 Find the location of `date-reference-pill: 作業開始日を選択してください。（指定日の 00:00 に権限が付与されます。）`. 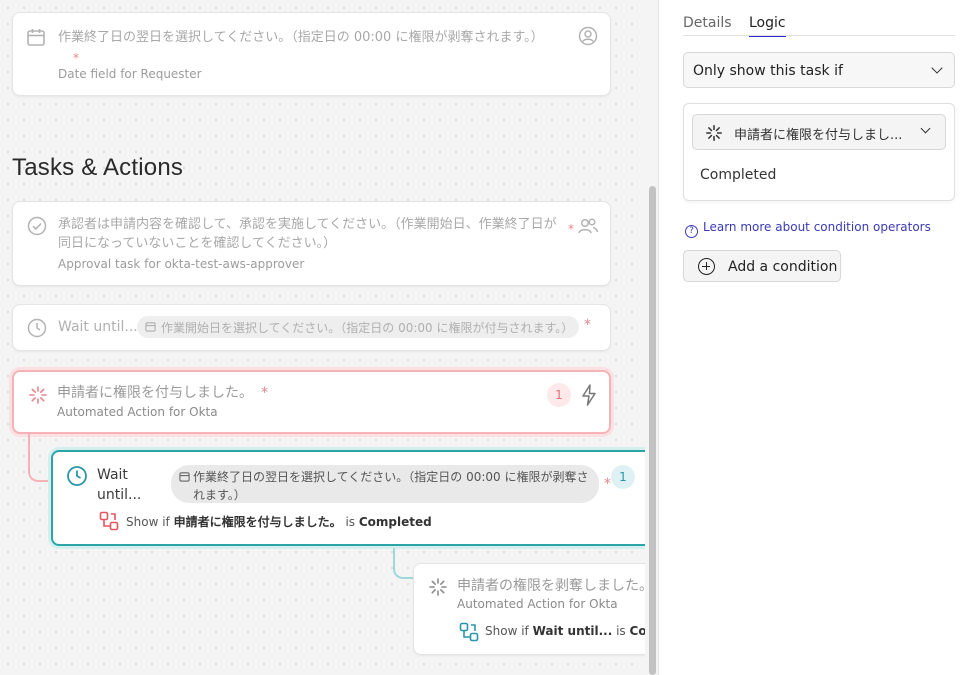

date-reference-pill: 作業開始日を選択してください。（指定日の 00:00 に権限が付与されます。） is located at coordinates (358, 327).